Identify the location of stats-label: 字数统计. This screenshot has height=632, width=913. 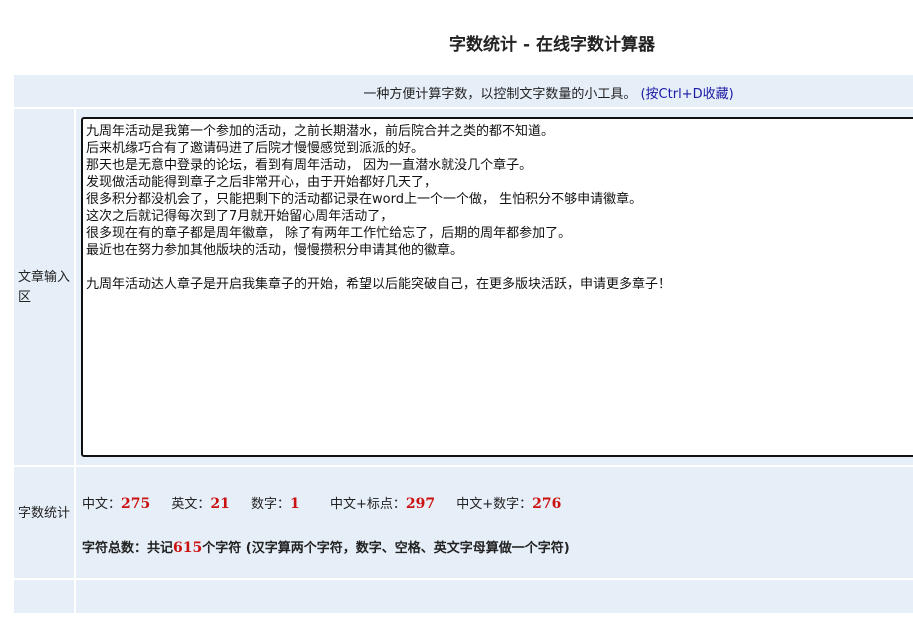
(44, 513).